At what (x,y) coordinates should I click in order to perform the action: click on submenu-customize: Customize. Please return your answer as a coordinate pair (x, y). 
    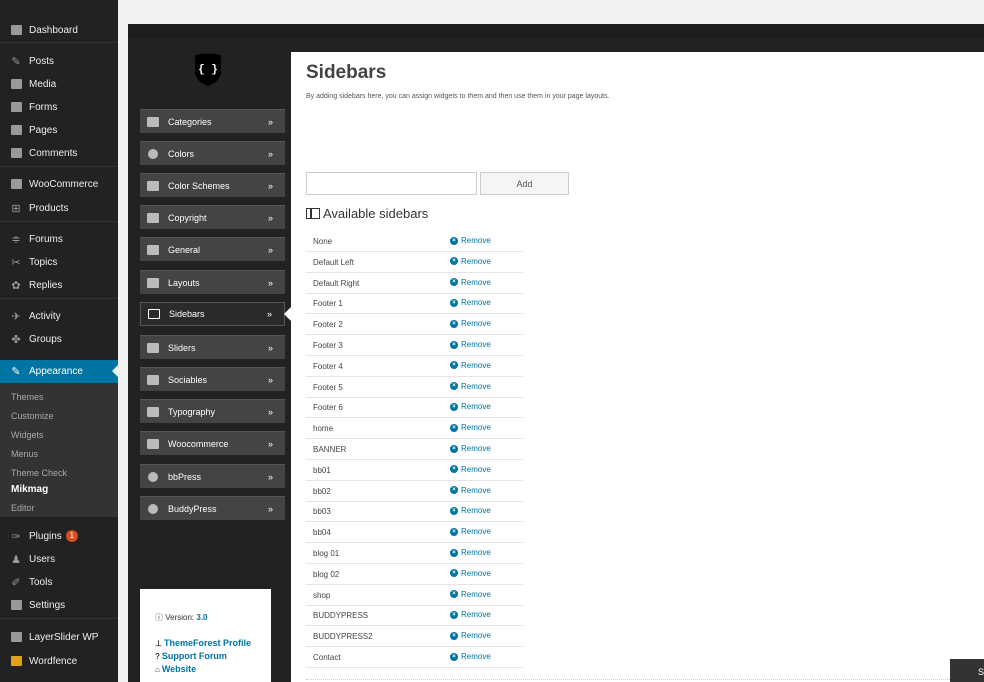
    Looking at the image, I should click on (32, 416).